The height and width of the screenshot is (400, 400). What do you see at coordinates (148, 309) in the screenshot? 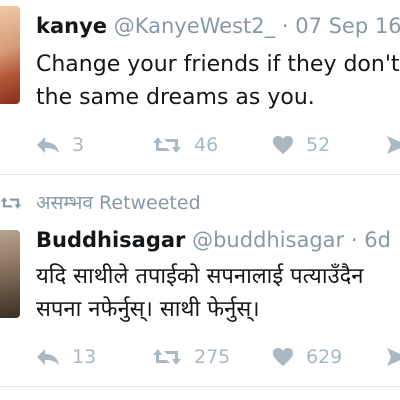
I see `tweet-text-line: सपना नफेर्नुस्। साथी फेर्नुस्।` at bounding box center [148, 309].